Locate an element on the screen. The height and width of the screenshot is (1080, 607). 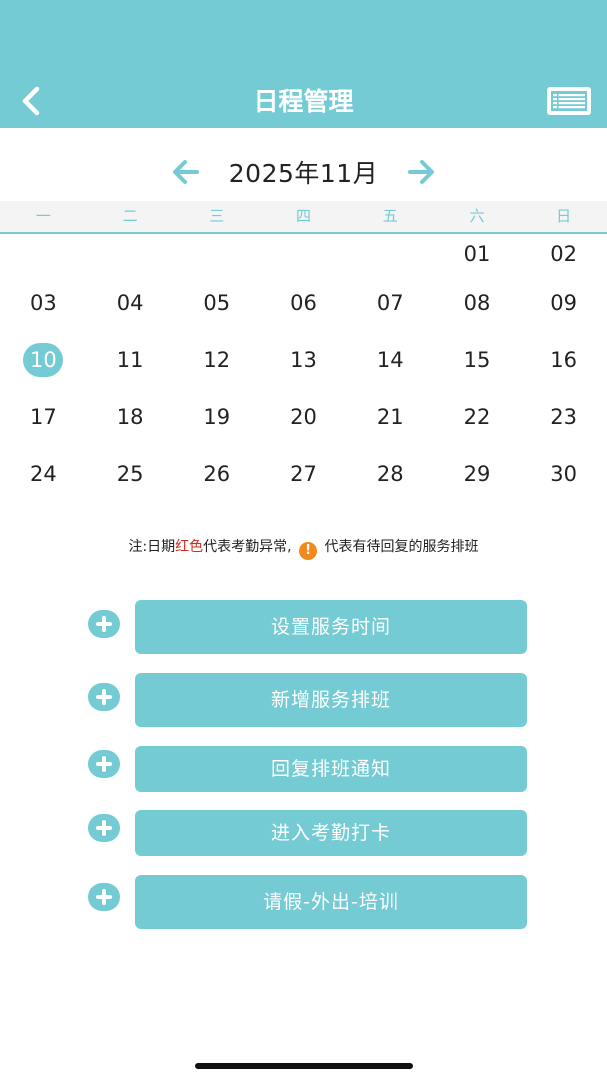
calendar-day-14: 14 is located at coordinates (390, 359).